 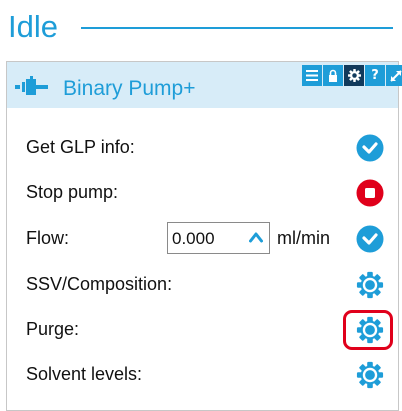 I want to click on row-purge: Purge:, so click(x=202, y=329).